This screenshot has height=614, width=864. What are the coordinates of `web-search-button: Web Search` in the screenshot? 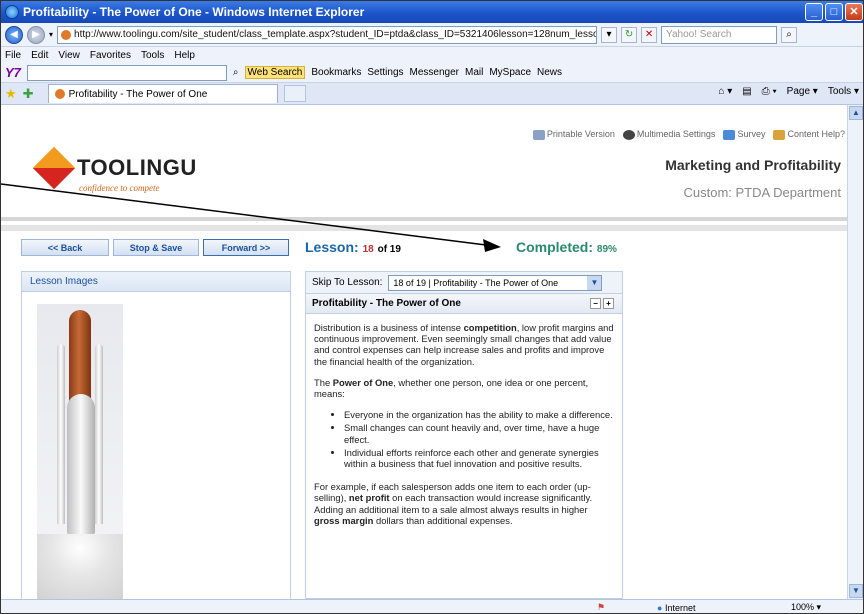 It's located at (275, 72).